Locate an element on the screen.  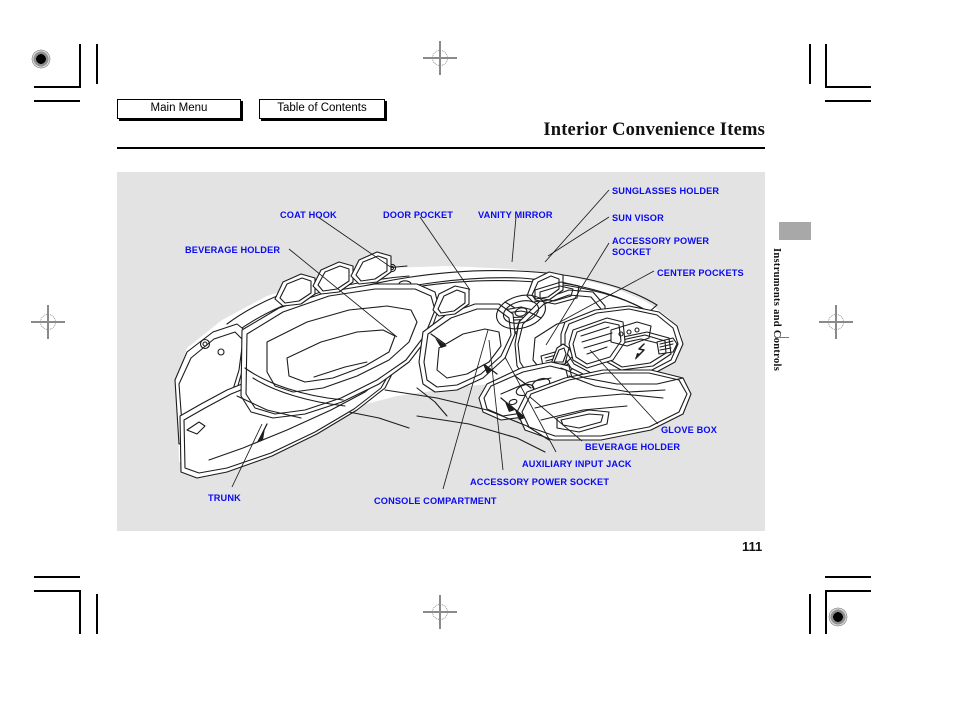
callout-label-accessory-power-socket-bottom: ACCESSORY POWER SOCKET is located at coordinates (540, 482).